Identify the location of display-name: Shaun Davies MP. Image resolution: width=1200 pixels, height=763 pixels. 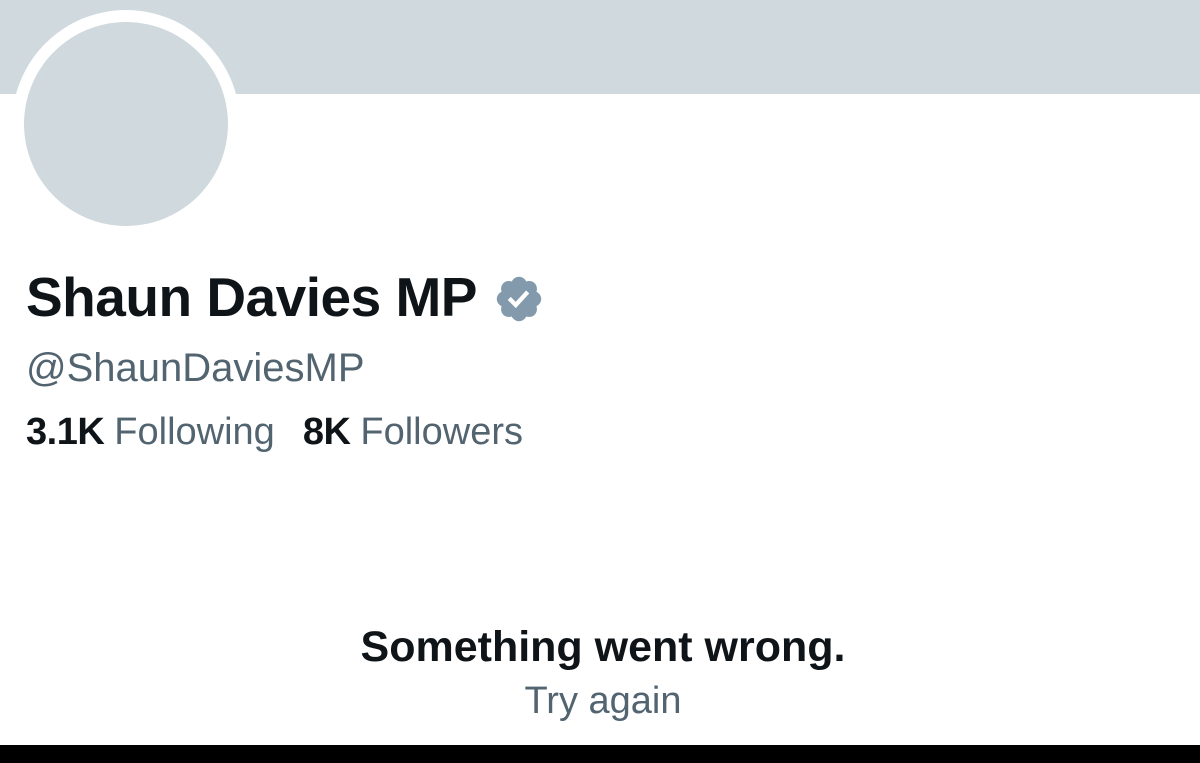
(251, 297).